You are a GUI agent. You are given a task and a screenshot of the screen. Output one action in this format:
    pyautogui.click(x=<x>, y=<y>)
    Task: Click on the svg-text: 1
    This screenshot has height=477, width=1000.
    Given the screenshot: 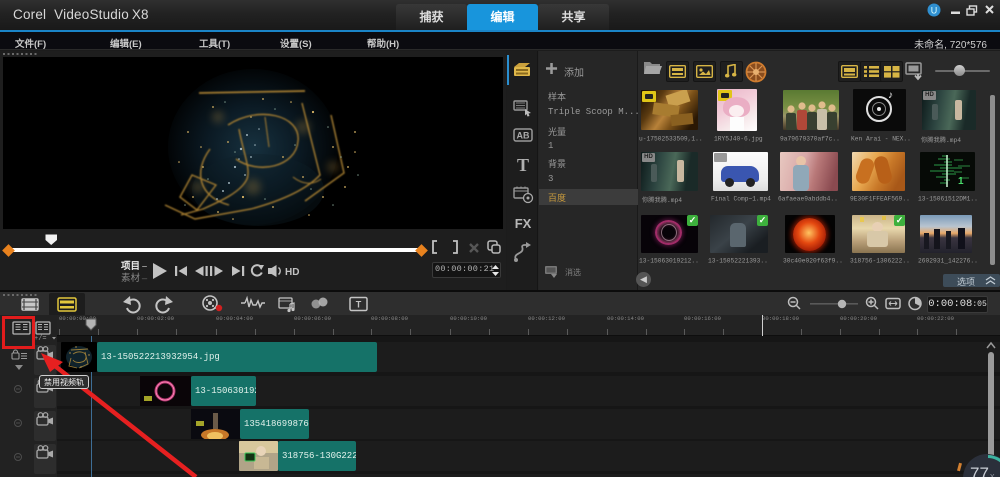 What is the action you would take?
    pyautogui.click(x=961, y=181)
    